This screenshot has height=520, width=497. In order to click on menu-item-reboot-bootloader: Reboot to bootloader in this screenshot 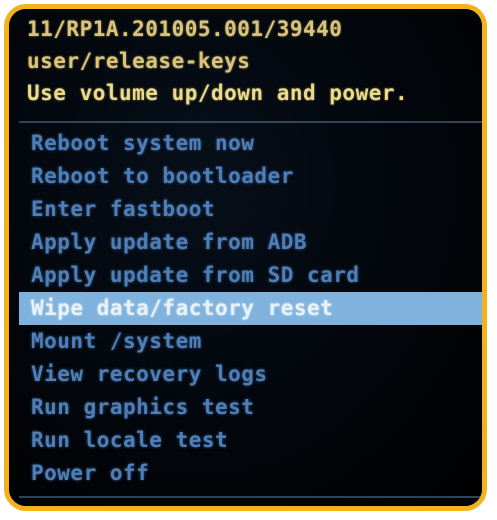, I will do `click(250, 176)`.